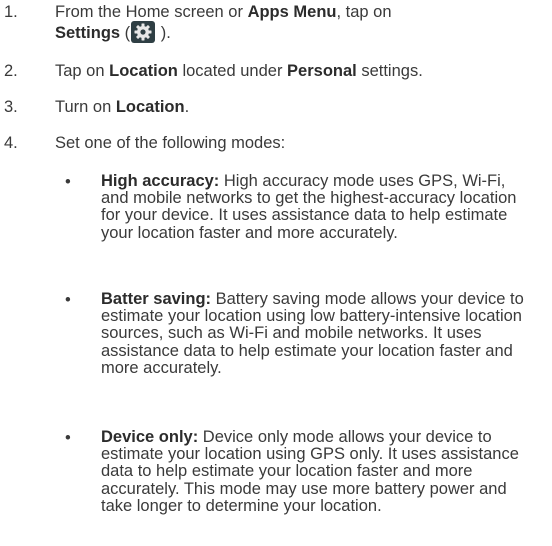 This screenshot has height=546, width=552. Describe the element at coordinates (150, 437) in the screenshot. I see `mode-title: Device only:` at that location.